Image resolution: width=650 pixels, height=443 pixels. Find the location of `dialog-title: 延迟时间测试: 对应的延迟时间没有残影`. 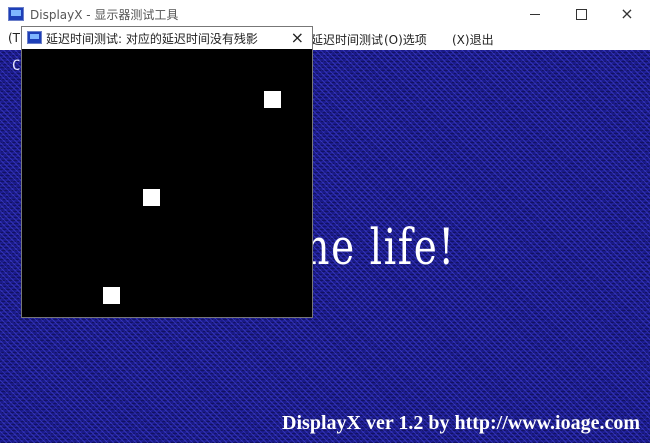

dialog-title: 延迟时间测试: 对应的延迟时间没有残影 is located at coordinates (152, 39).